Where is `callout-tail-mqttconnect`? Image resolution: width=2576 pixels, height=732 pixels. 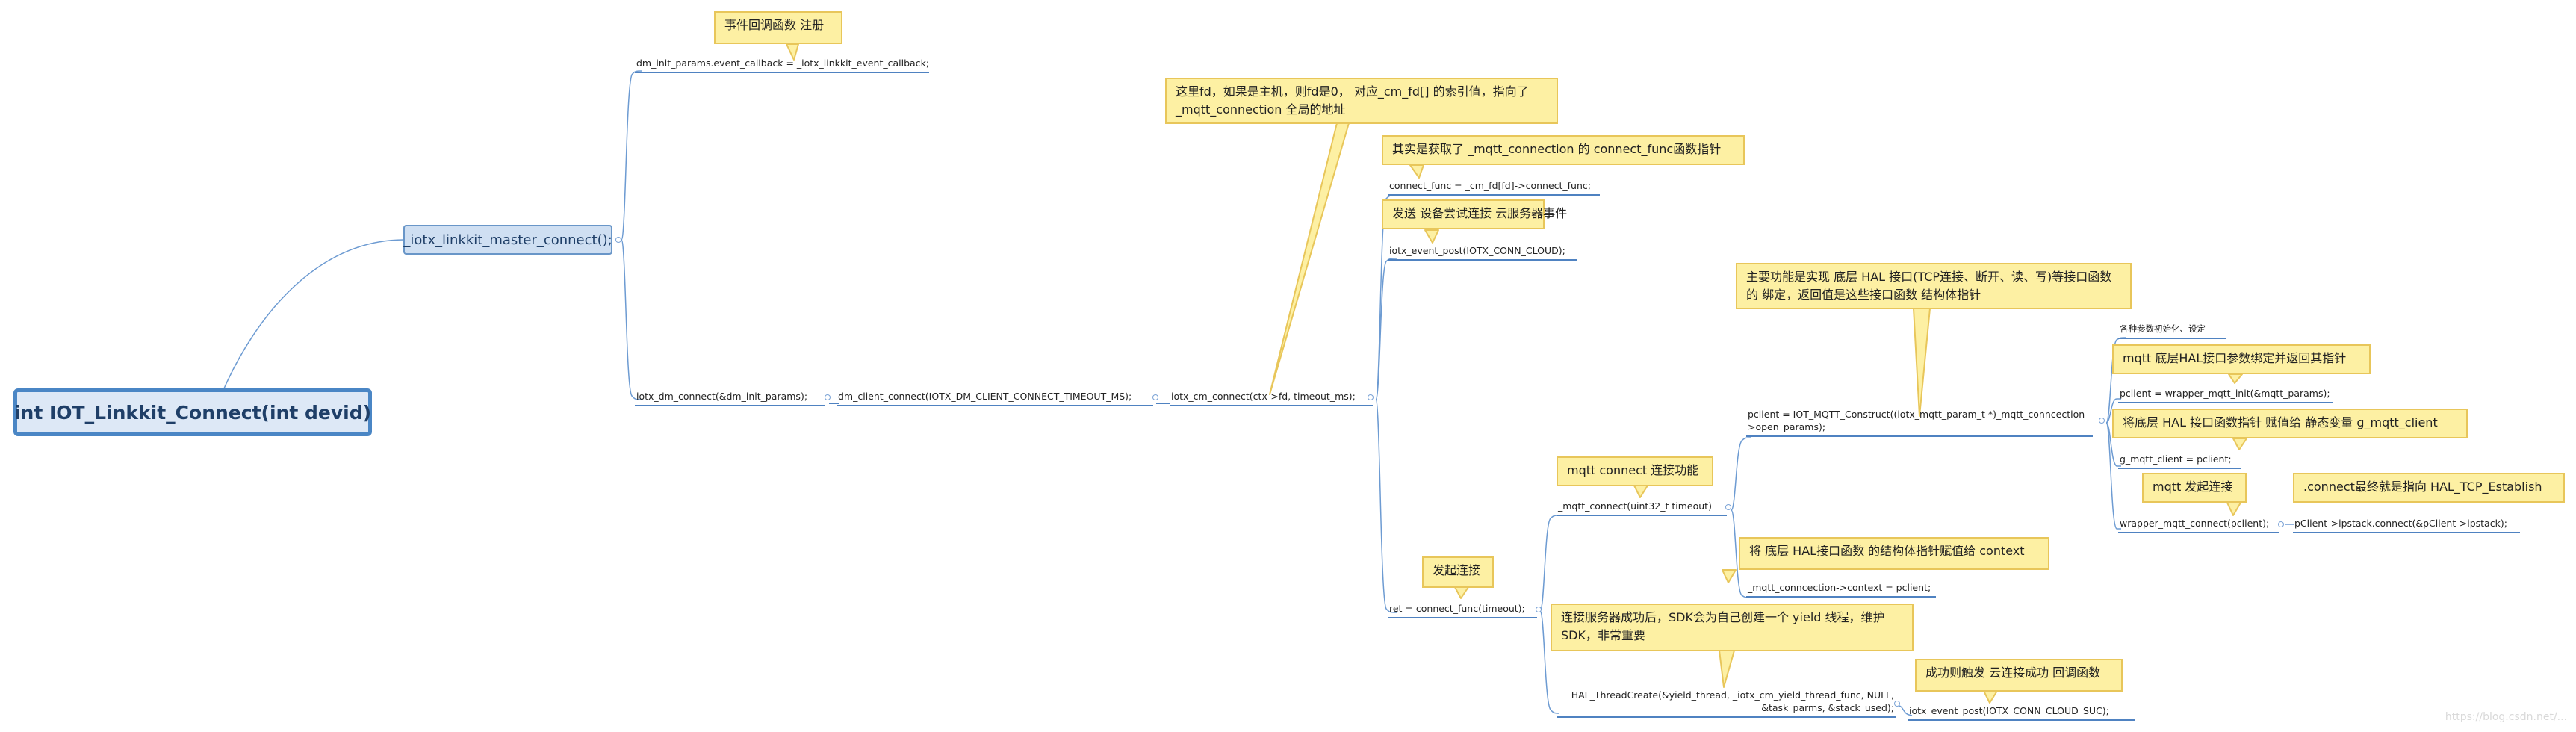 callout-tail-mqttconnect is located at coordinates (1640, 491).